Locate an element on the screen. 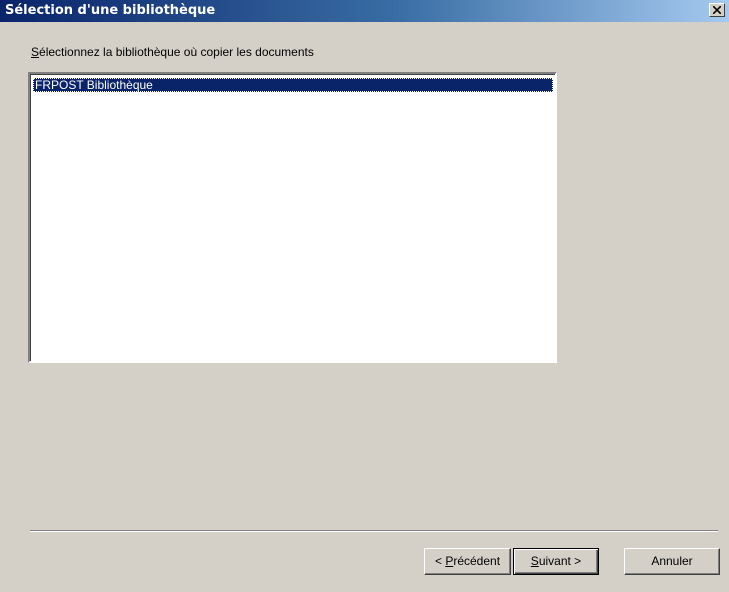 Image resolution: width=729 pixels, height=592 pixels. close-button is located at coordinates (717, 10).